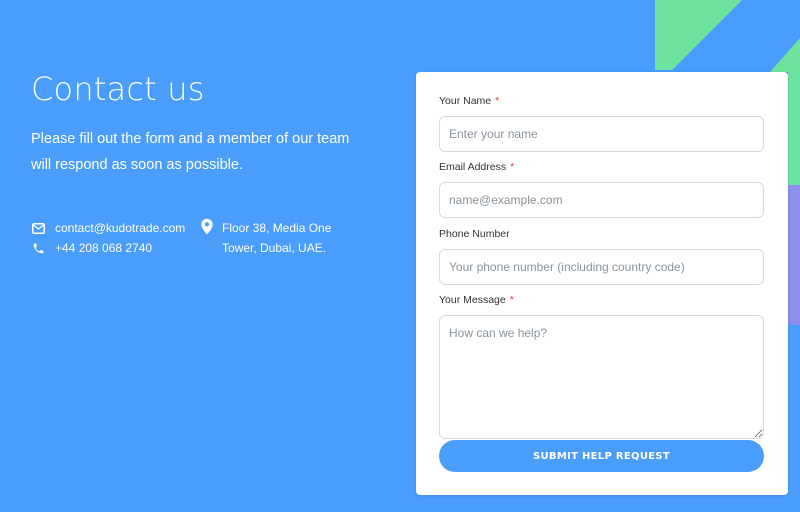 This screenshot has width=800, height=512. I want to click on address-line-2: Tower, Dubai, UAE., so click(274, 248).